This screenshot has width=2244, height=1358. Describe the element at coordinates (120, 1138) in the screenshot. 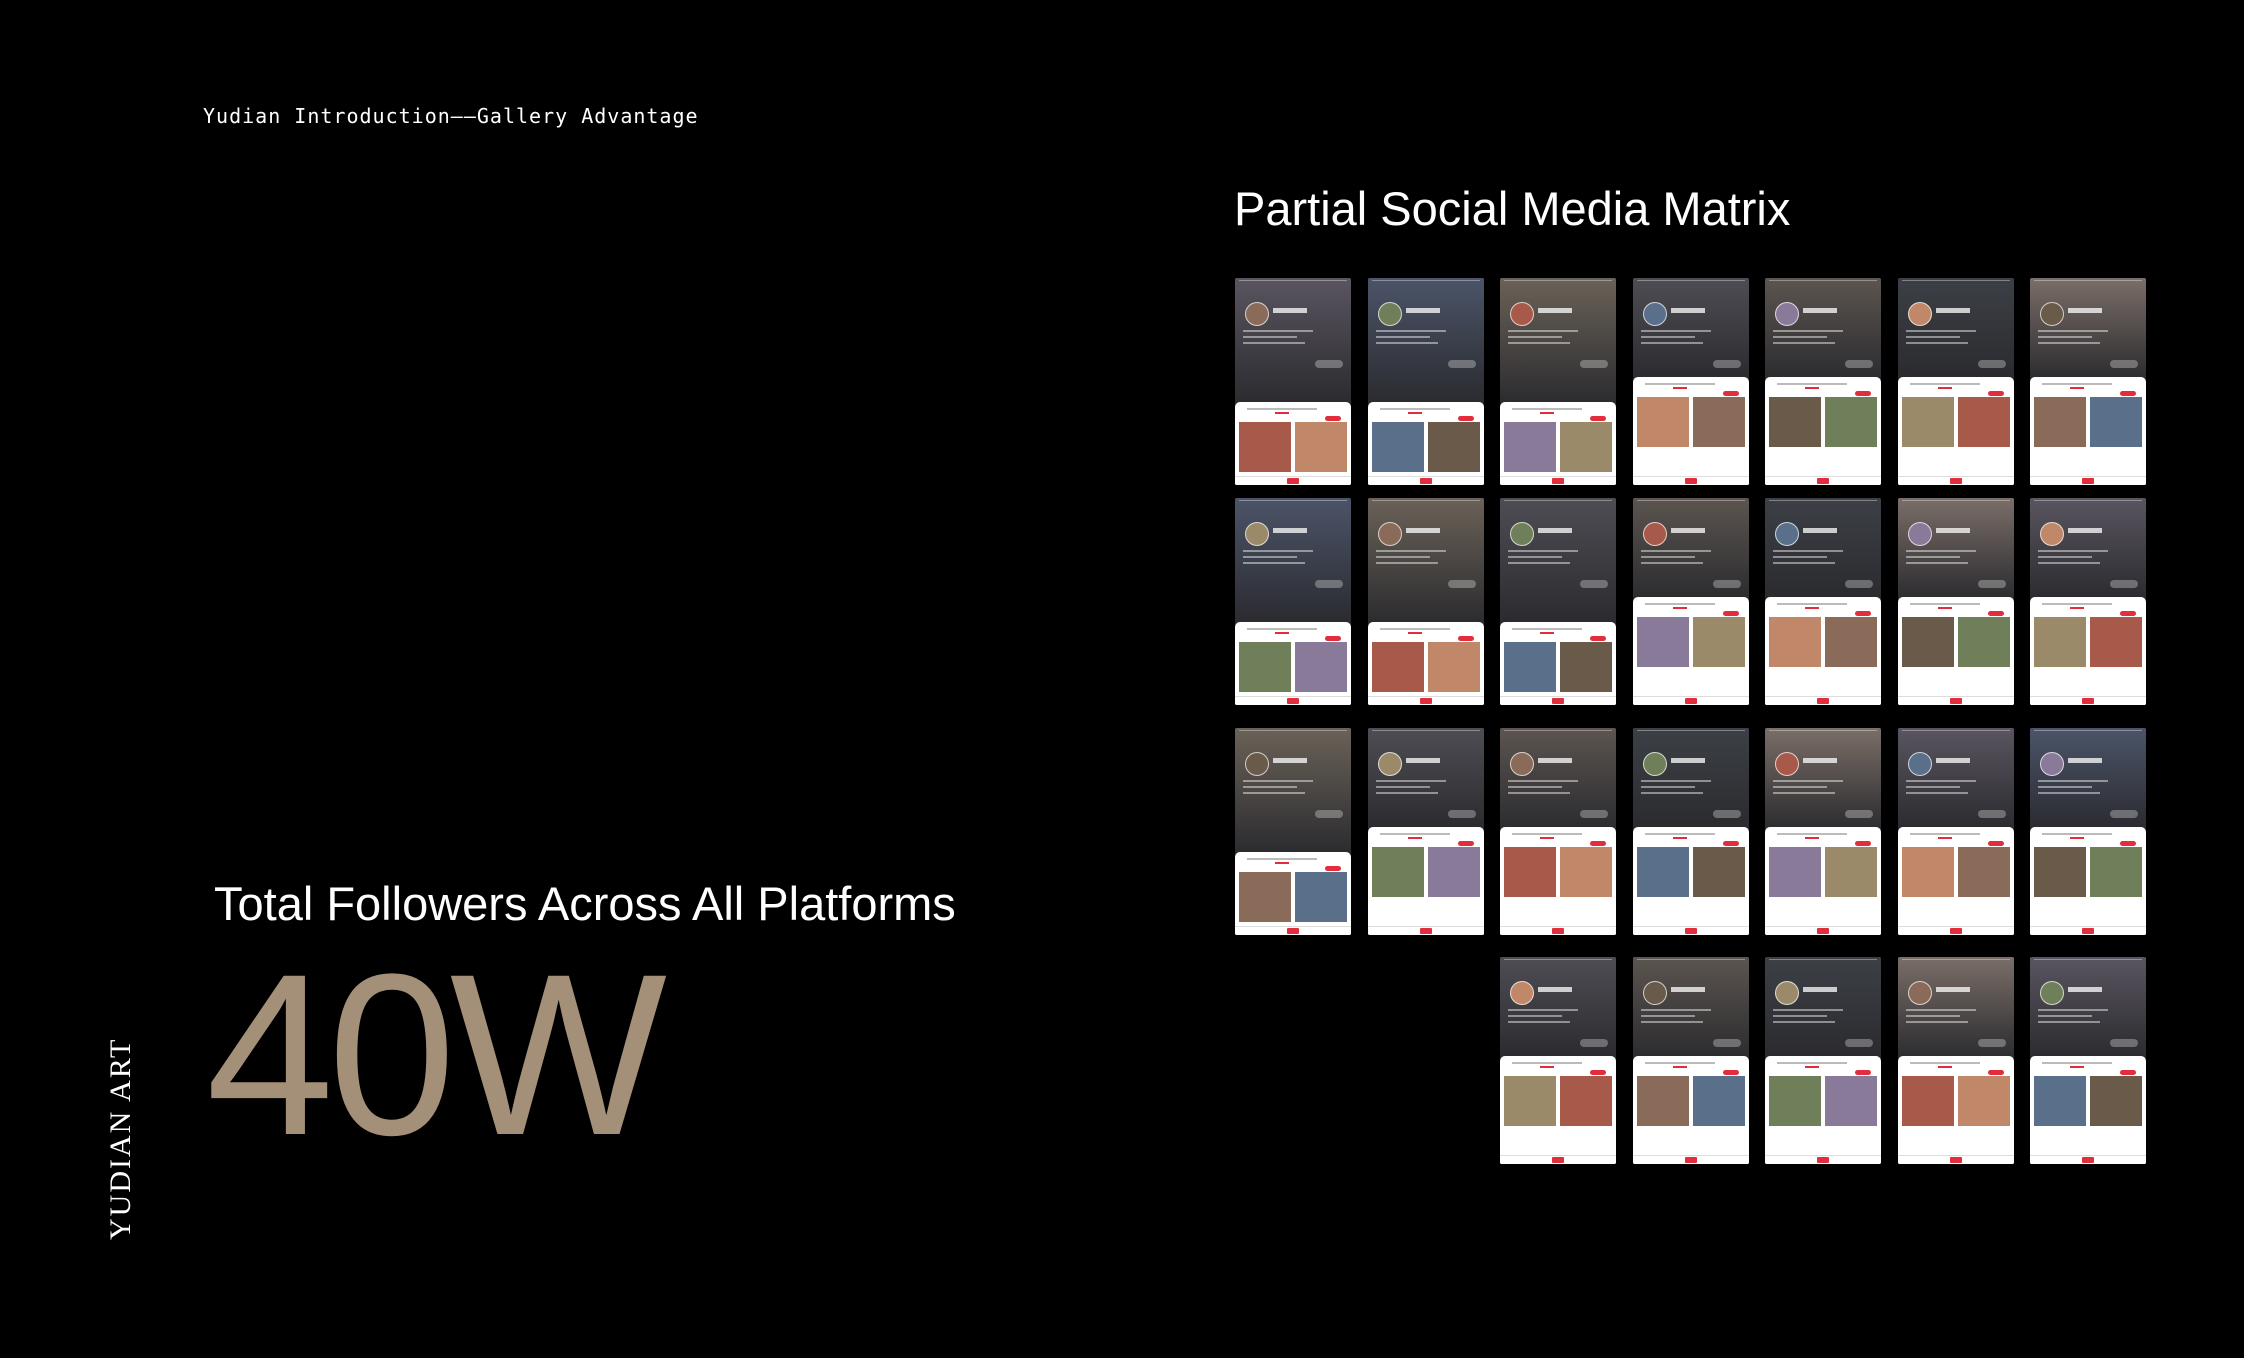

I see `brand-vertical-label: YUDIAN ART` at that location.